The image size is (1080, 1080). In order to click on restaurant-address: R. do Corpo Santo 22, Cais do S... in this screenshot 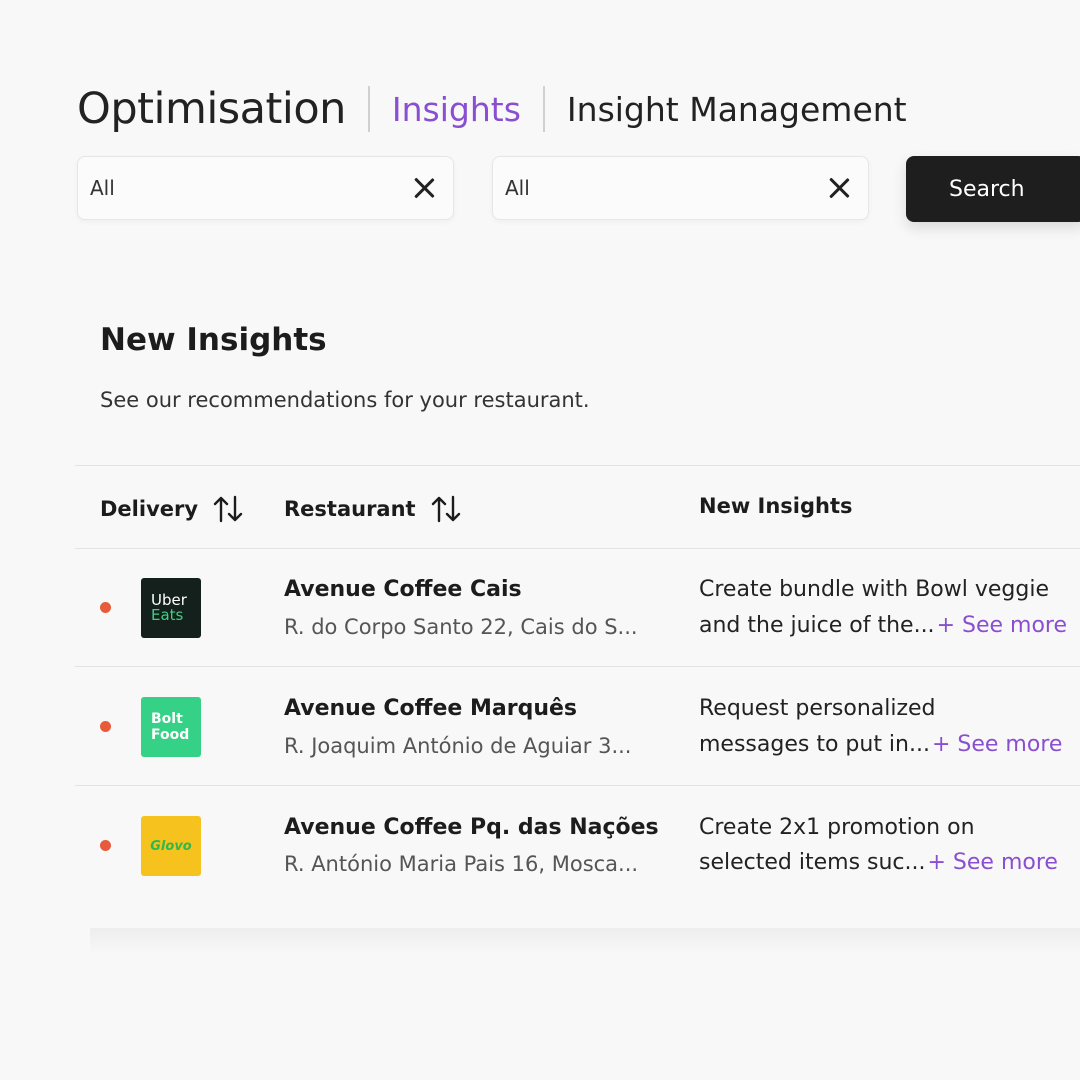, I will do `click(461, 627)`.